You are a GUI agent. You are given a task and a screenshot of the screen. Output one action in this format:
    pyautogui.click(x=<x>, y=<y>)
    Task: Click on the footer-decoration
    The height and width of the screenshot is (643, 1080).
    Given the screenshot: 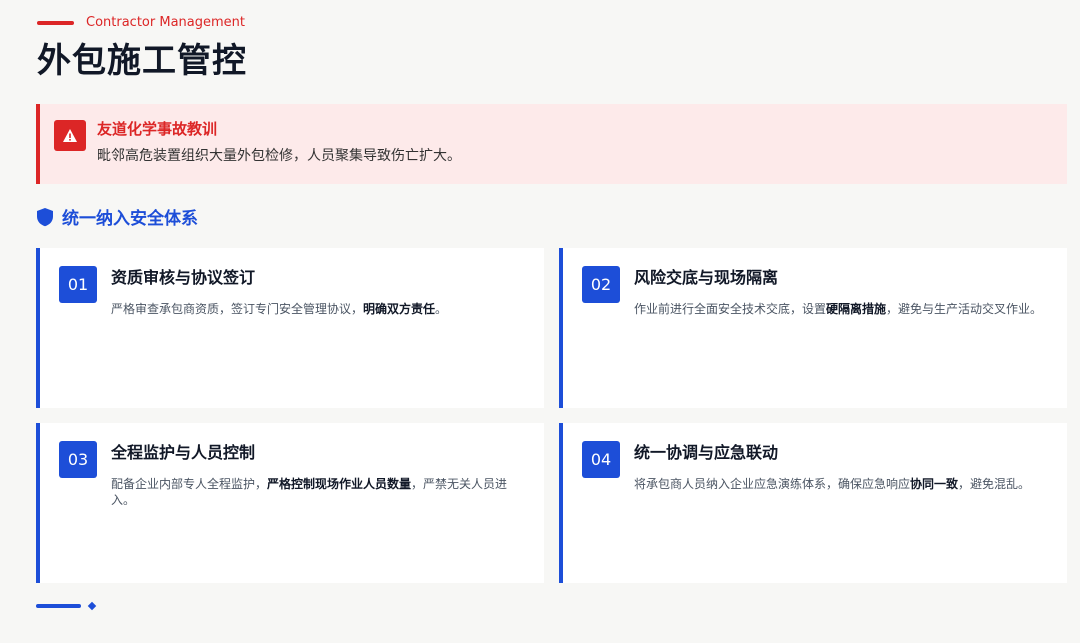 What is the action you would take?
    pyautogui.click(x=66, y=606)
    